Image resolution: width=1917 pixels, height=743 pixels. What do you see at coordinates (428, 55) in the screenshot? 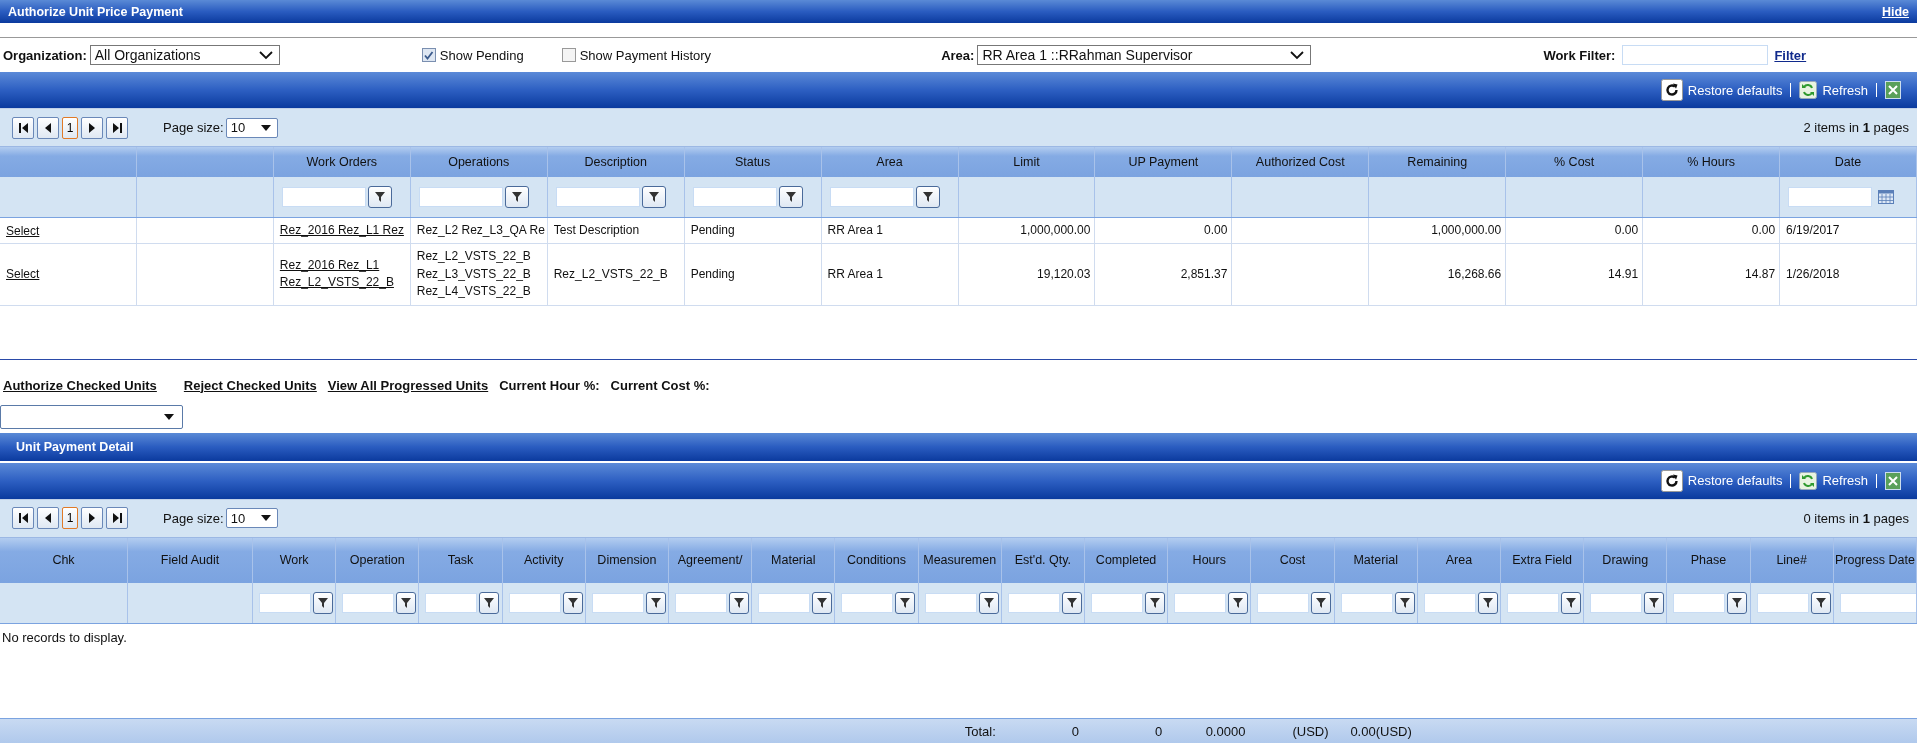
I see `show-pending-checkbox` at bounding box center [428, 55].